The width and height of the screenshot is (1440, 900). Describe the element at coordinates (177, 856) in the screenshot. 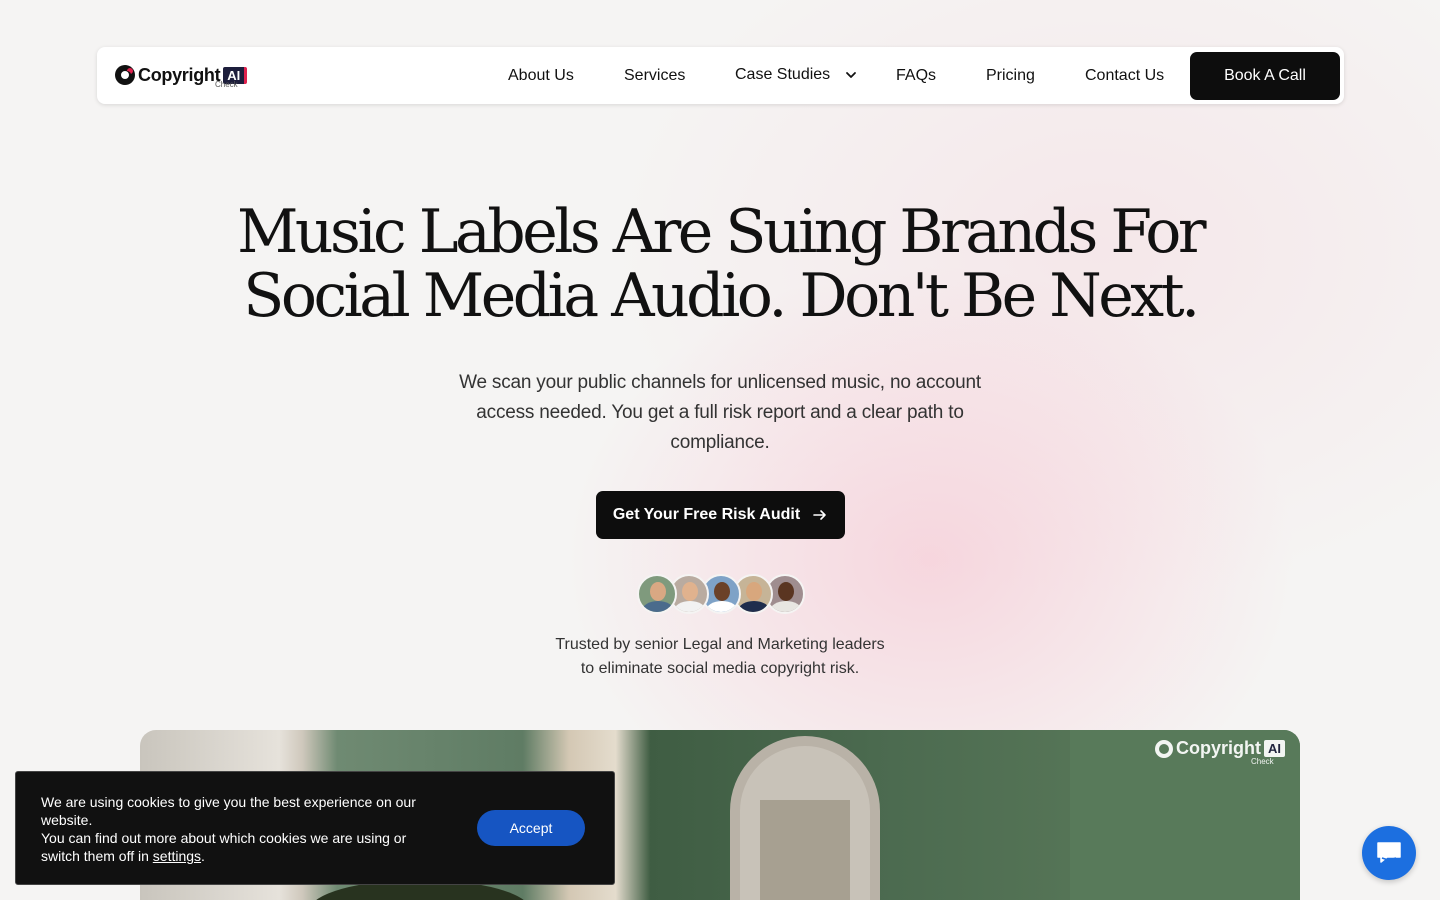

I see `cookie-settings-link: settings` at that location.